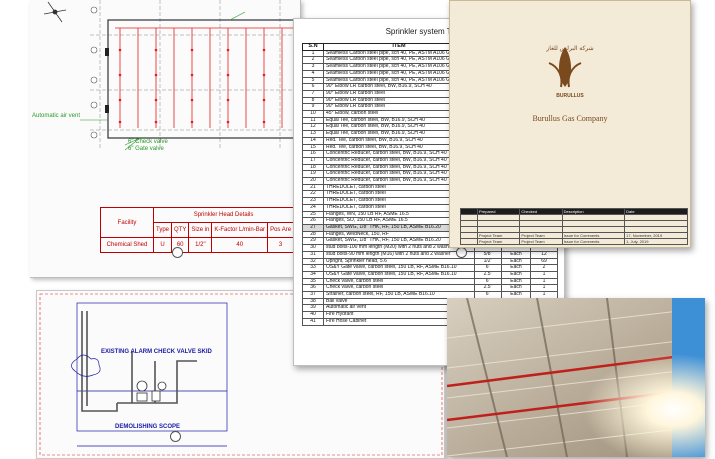  I want to click on cell-type: U, so click(162, 245).